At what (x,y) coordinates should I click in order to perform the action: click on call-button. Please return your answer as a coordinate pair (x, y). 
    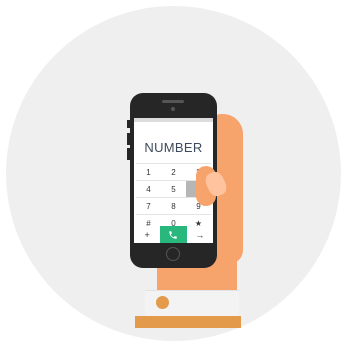
    Looking at the image, I should click on (173, 234).